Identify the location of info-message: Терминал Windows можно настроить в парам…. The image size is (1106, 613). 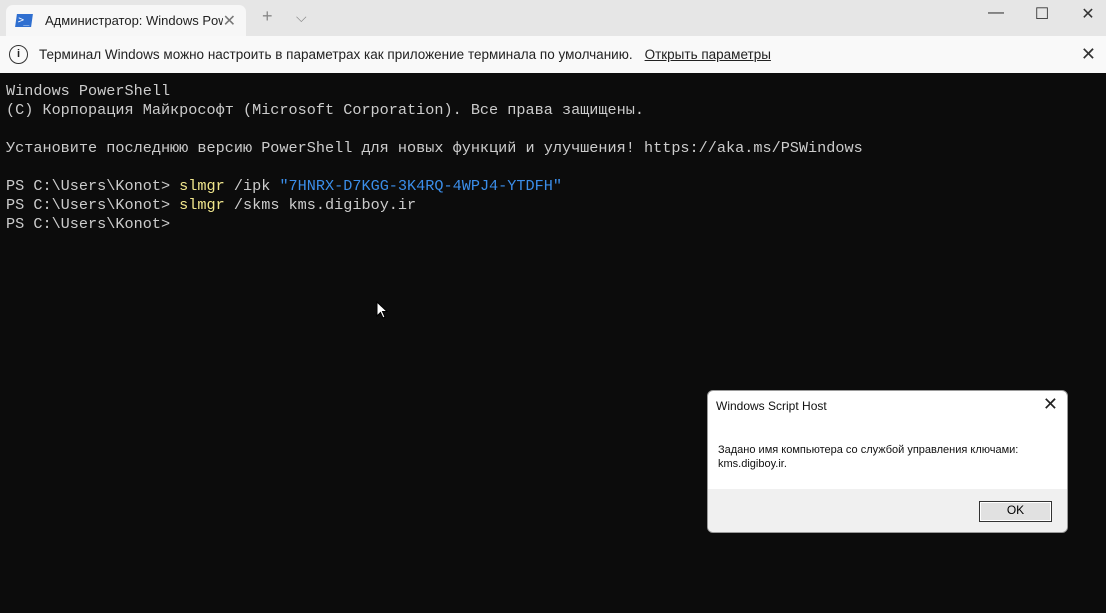
(336, 54).